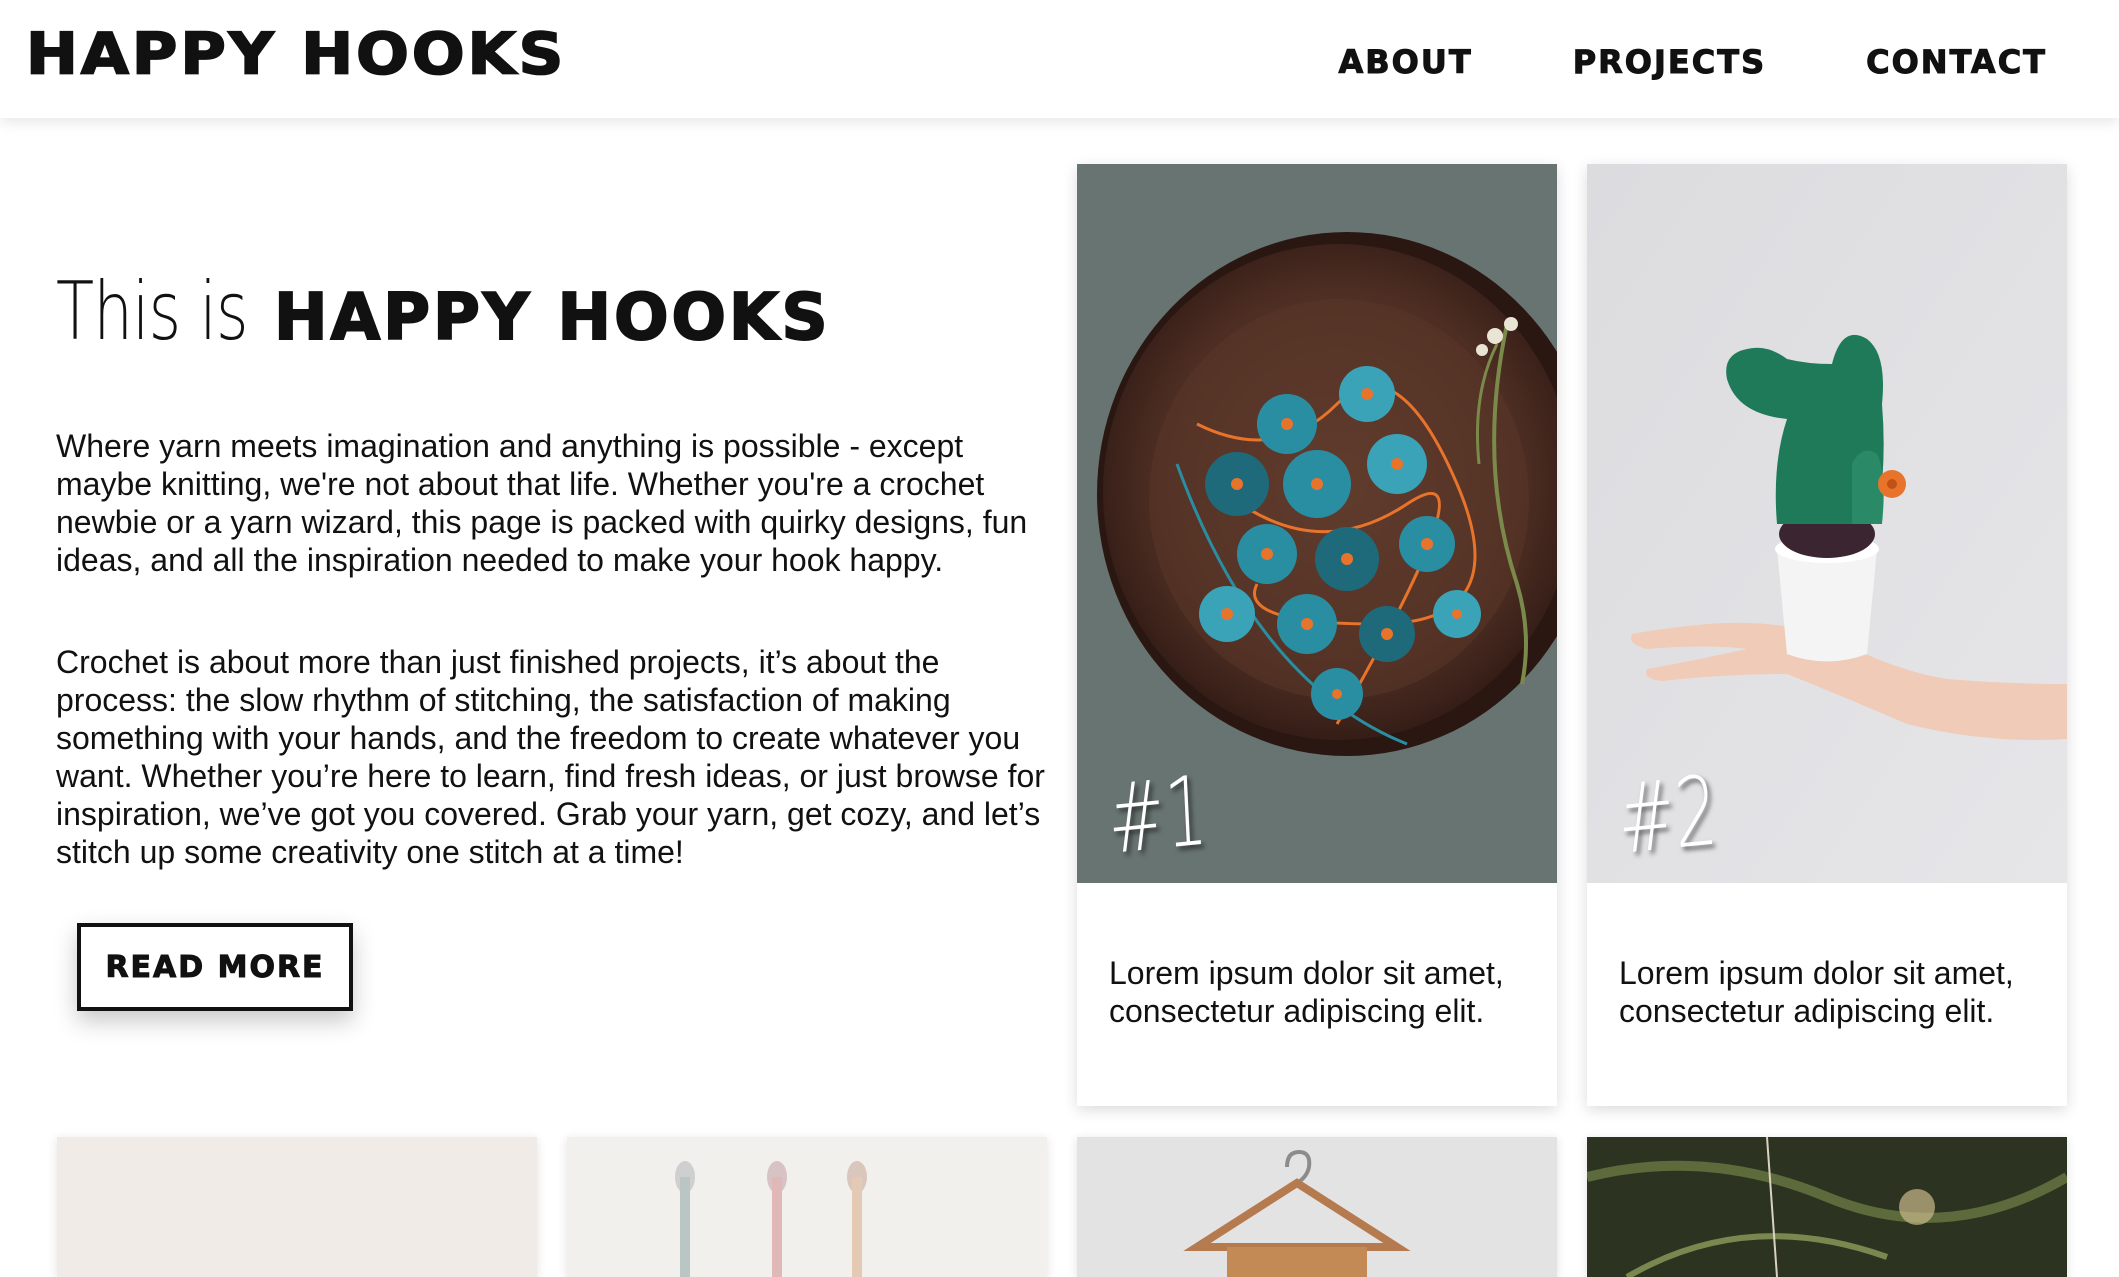 The image size is (2119, 1277). What do you see at coordinates (1827, 523) in the screenshot?
I see `crochet-cactus-image: #2` at bounding box center [1827, 523].